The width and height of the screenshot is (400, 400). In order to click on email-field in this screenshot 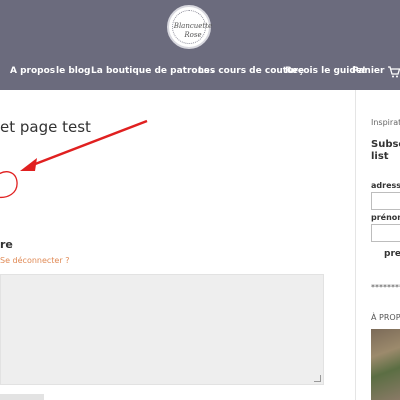, I will do `click(385, 201)`.